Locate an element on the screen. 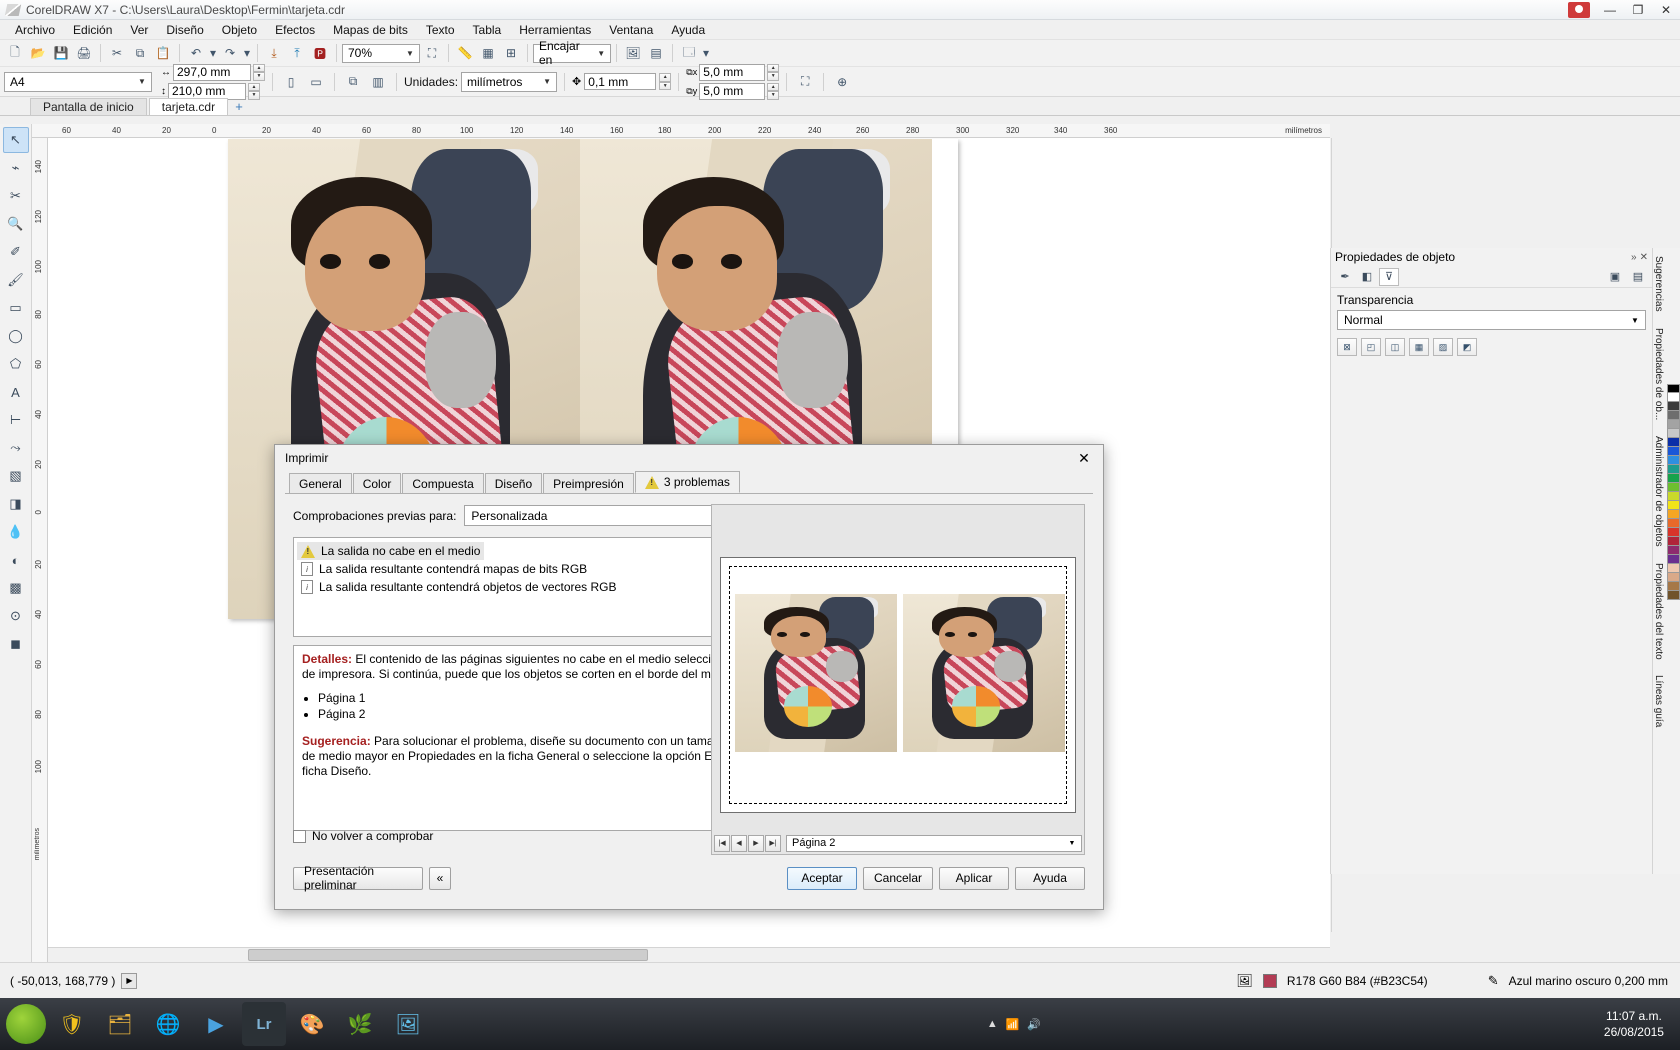 The width and height of the screenshot is (1680, 1050). menu-herramientas: Herramientas is located at coordinates (555, 30).